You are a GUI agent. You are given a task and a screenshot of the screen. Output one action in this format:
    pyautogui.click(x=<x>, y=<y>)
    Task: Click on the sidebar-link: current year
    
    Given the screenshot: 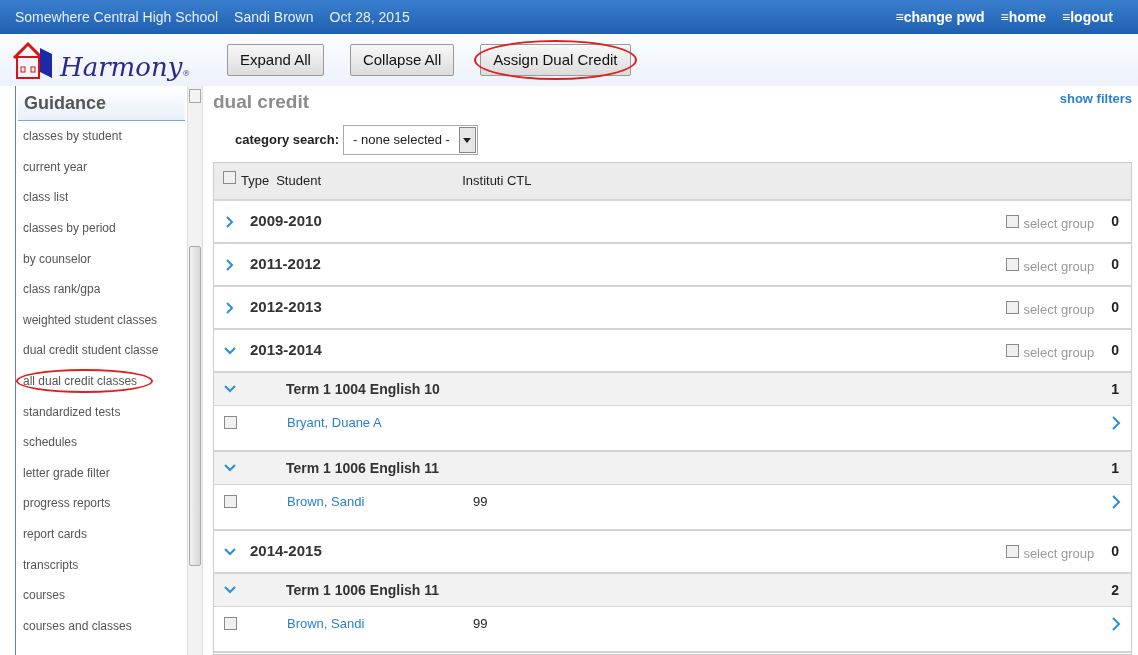 What is the action you would take?
    pyautogui.click(x=52, y=166)
    